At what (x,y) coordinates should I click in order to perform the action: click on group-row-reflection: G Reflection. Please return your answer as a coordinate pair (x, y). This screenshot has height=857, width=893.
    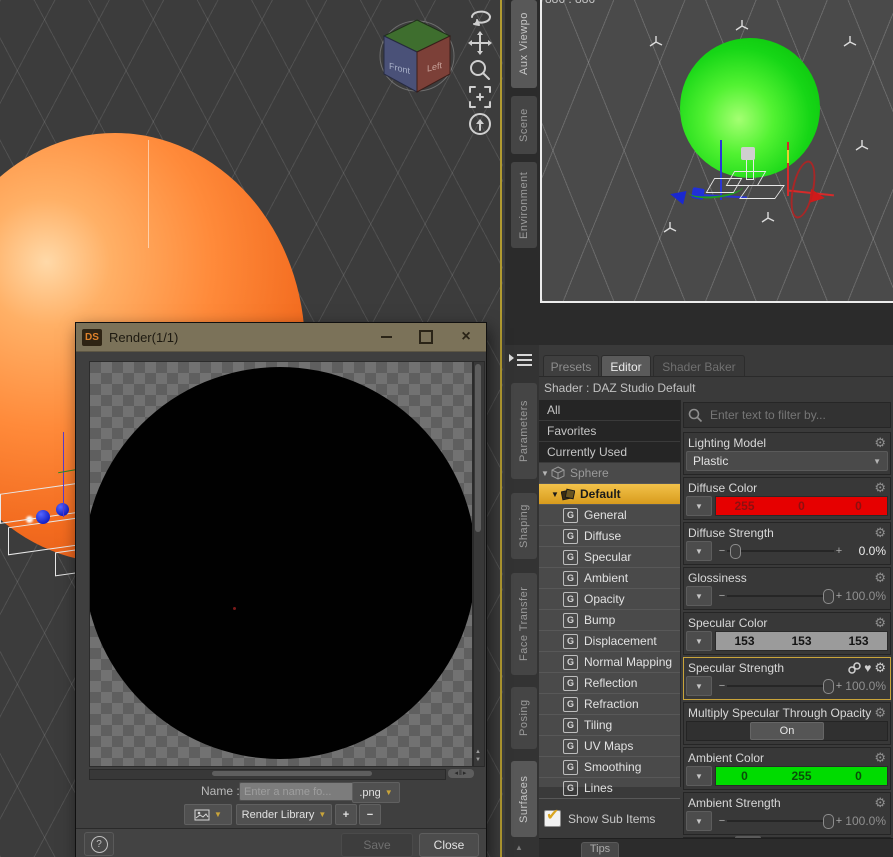
    Looking at the image, I should click on (609, 683).